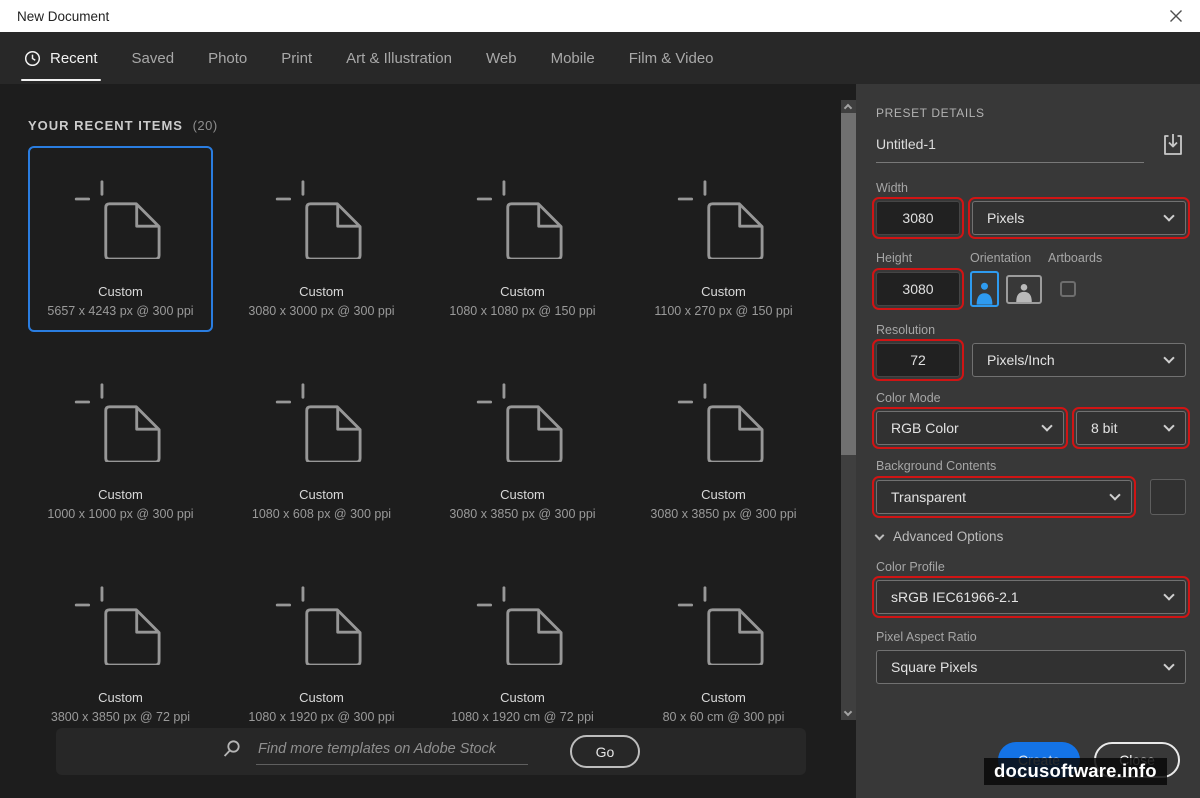 The width and height of the screenshot is (1200, 798). I want to click on category-tab-label: Art & Illustration, so click(399, 58).